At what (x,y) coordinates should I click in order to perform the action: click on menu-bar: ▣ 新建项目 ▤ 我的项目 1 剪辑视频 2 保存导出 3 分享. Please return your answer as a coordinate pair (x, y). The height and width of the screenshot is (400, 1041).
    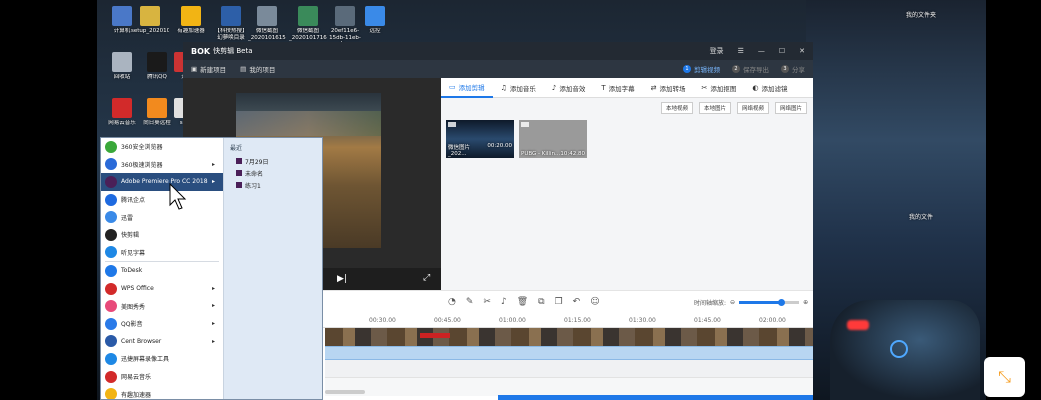
    Looking at the image, I should click on (498, 69).